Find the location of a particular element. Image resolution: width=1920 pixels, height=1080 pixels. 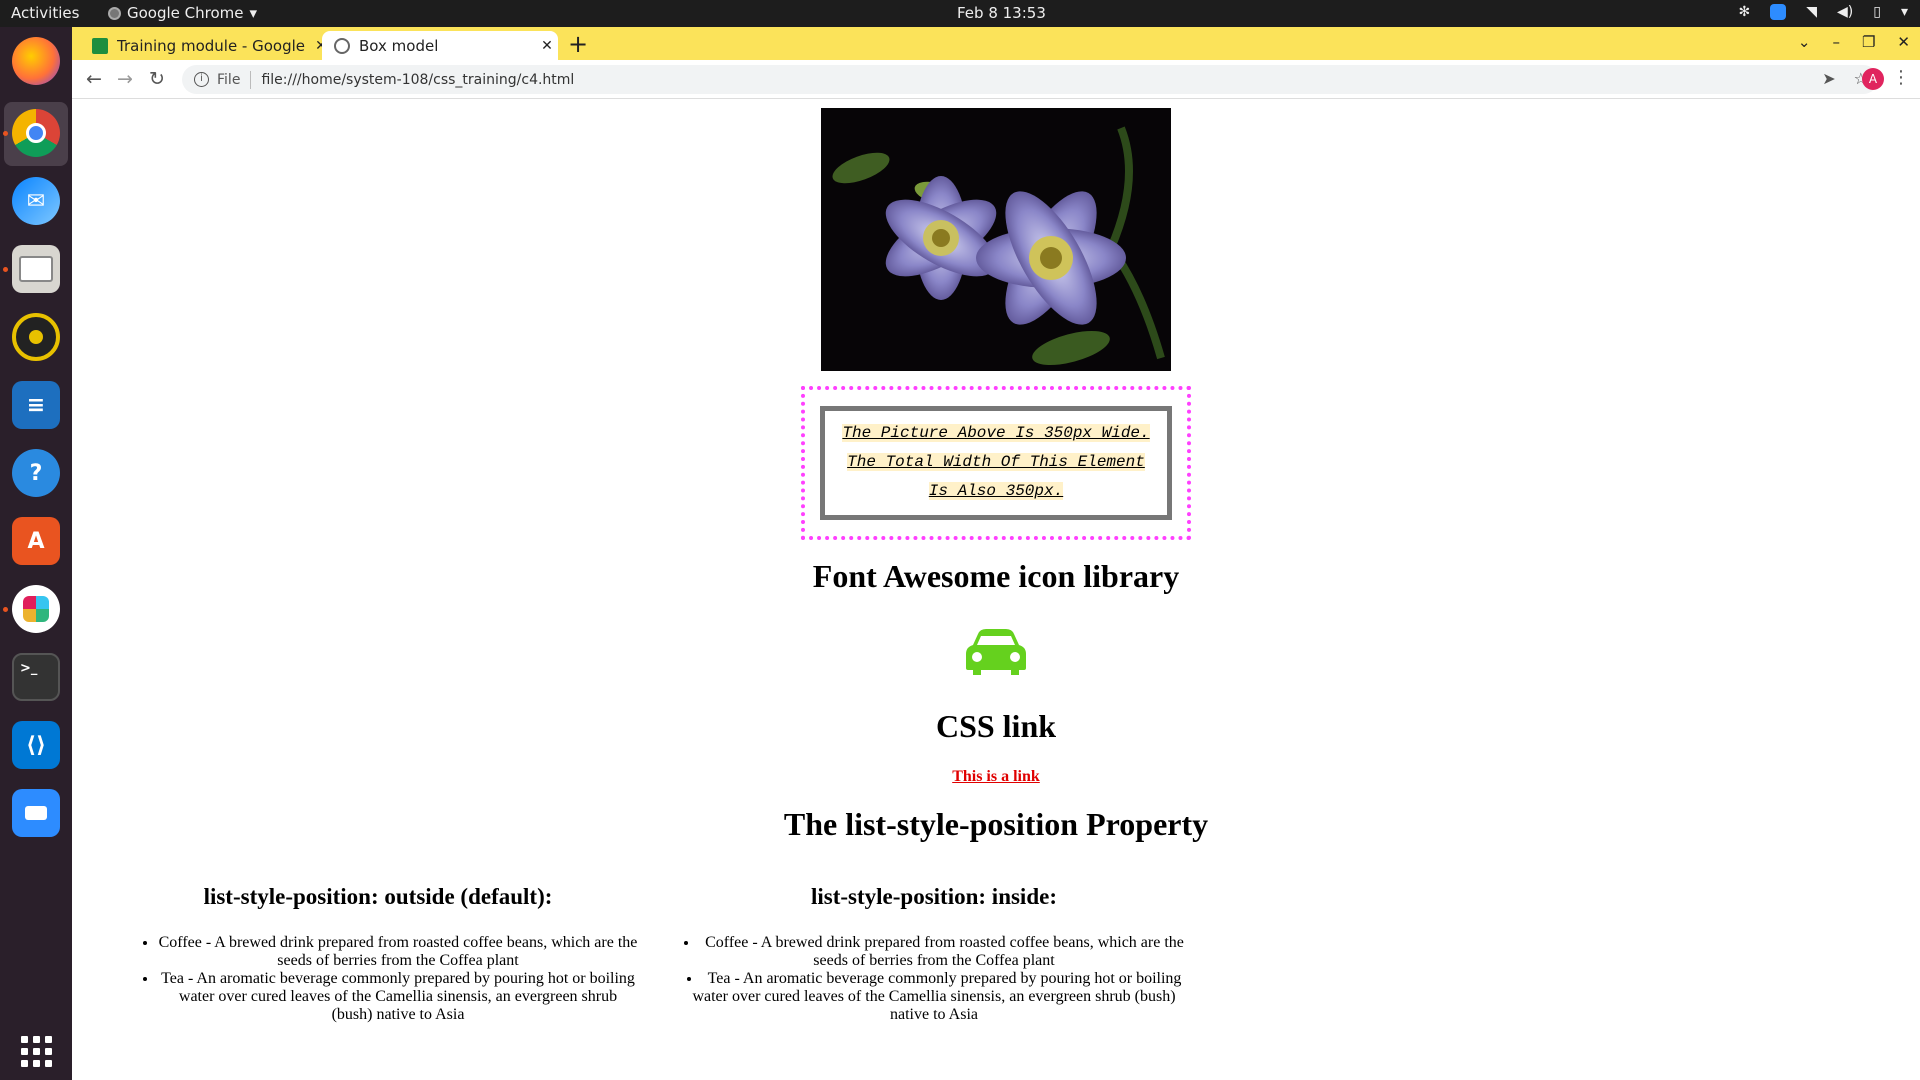

close-window-icon: ✕ is located at coordinates (1903, 42).